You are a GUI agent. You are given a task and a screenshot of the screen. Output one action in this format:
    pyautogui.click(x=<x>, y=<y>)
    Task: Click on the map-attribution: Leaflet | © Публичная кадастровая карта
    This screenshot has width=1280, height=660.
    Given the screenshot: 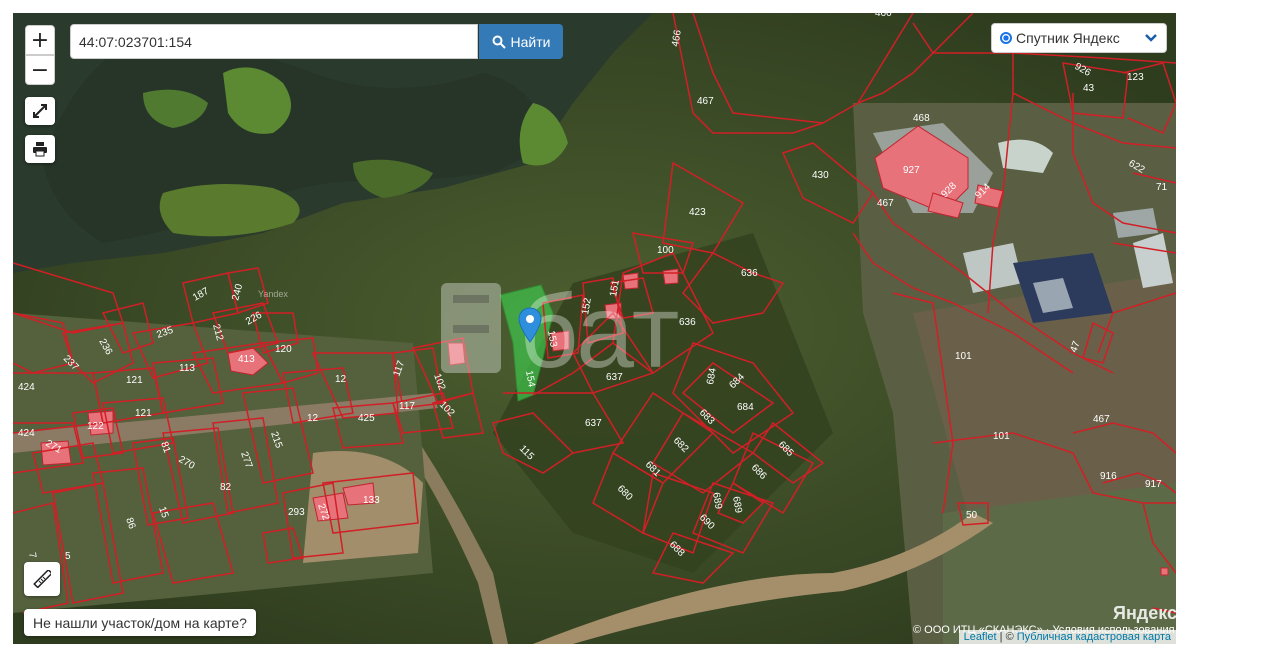 What is the action you would take?
    pyautogui.click(x=1067, y=637)
    